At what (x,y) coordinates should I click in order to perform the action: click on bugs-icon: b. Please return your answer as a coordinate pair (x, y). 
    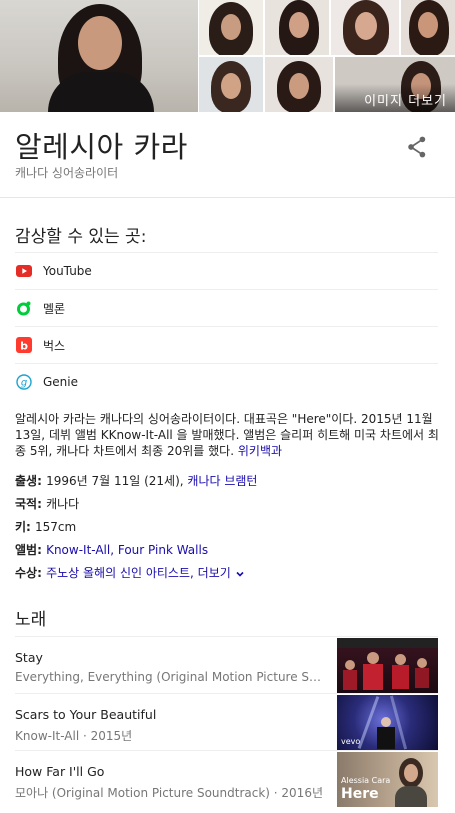
    Looking at the image, I should click on (24, 345).